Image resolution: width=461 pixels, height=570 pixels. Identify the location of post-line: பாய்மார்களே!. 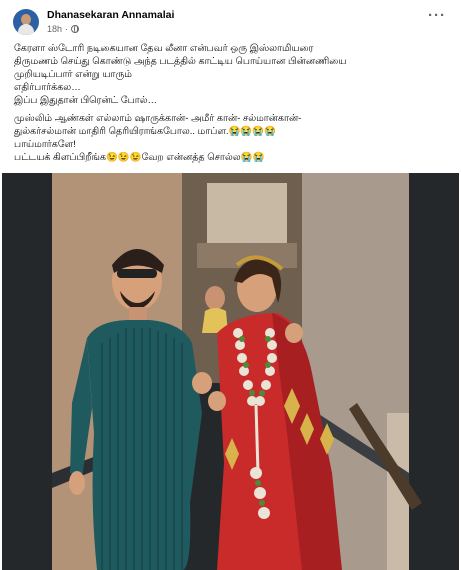
(45, 144).